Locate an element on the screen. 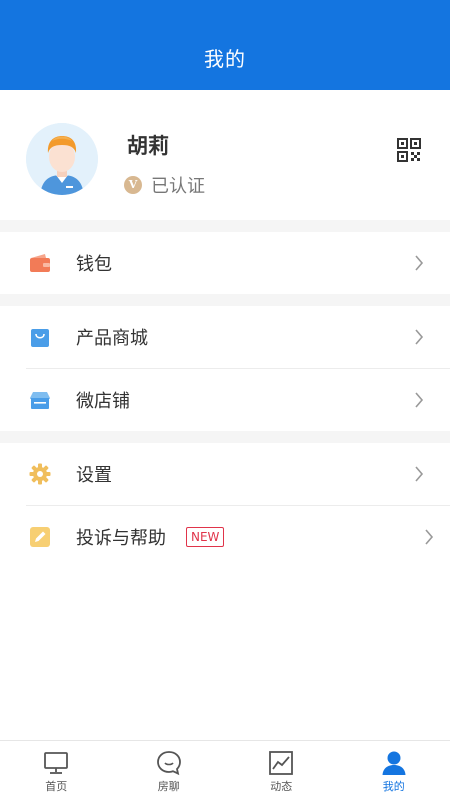 The image size is (450, 800). tab-label-mine: 我的 is located at coordinates (393, 786).